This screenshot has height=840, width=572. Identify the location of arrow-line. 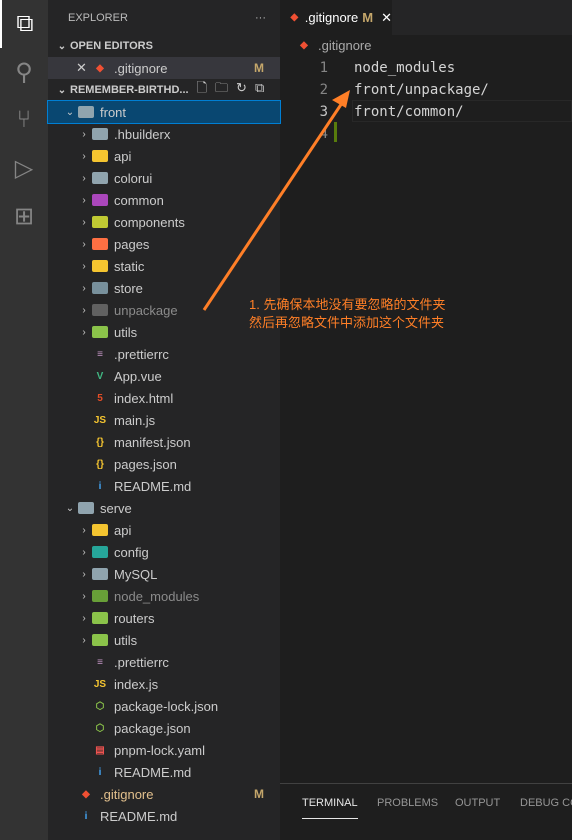
(274, 205).